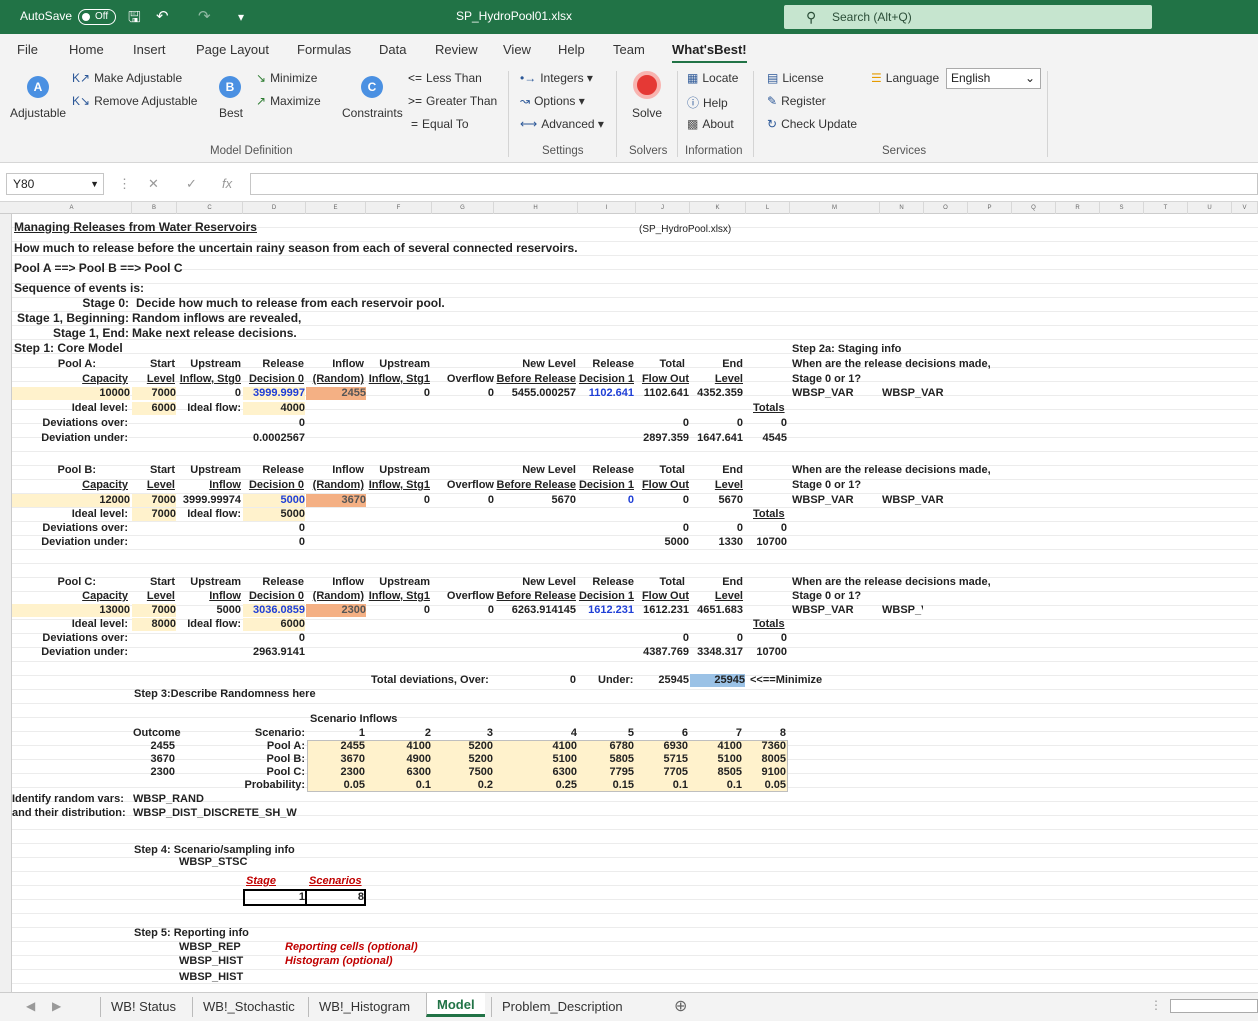  I want to click on col-s: S, so click(1122, 208).